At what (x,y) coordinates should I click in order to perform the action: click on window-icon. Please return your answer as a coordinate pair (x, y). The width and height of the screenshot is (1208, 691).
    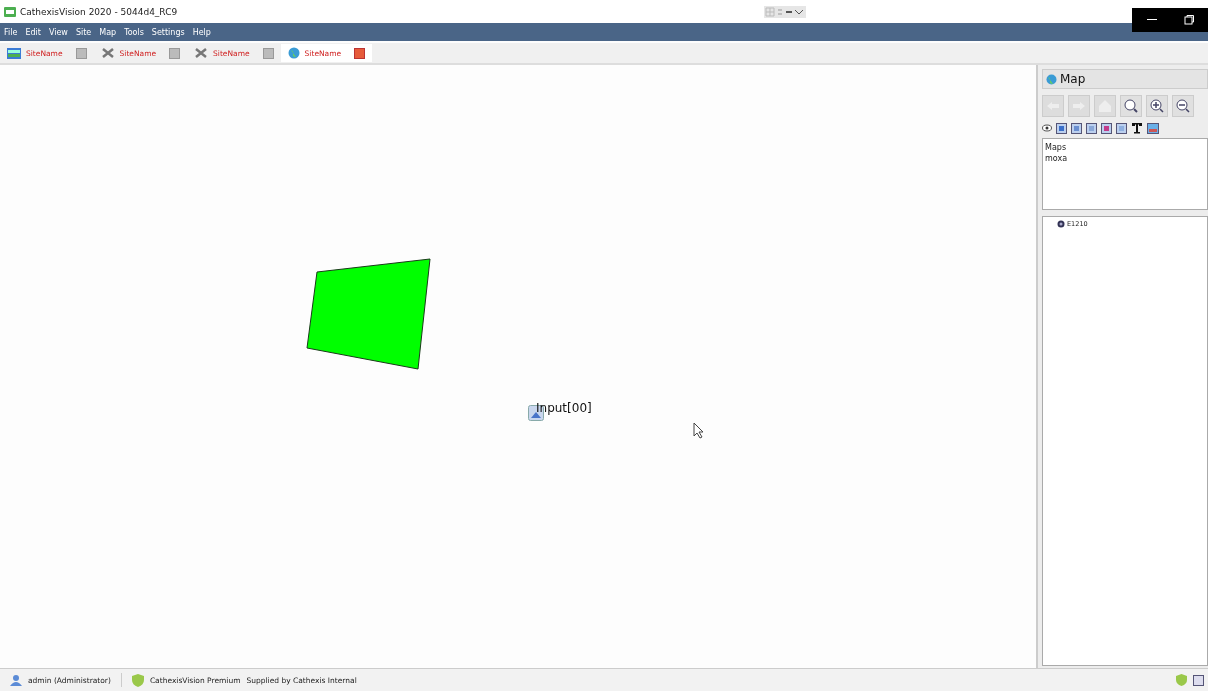
    Looking at the image, I should click on (1198, 680).